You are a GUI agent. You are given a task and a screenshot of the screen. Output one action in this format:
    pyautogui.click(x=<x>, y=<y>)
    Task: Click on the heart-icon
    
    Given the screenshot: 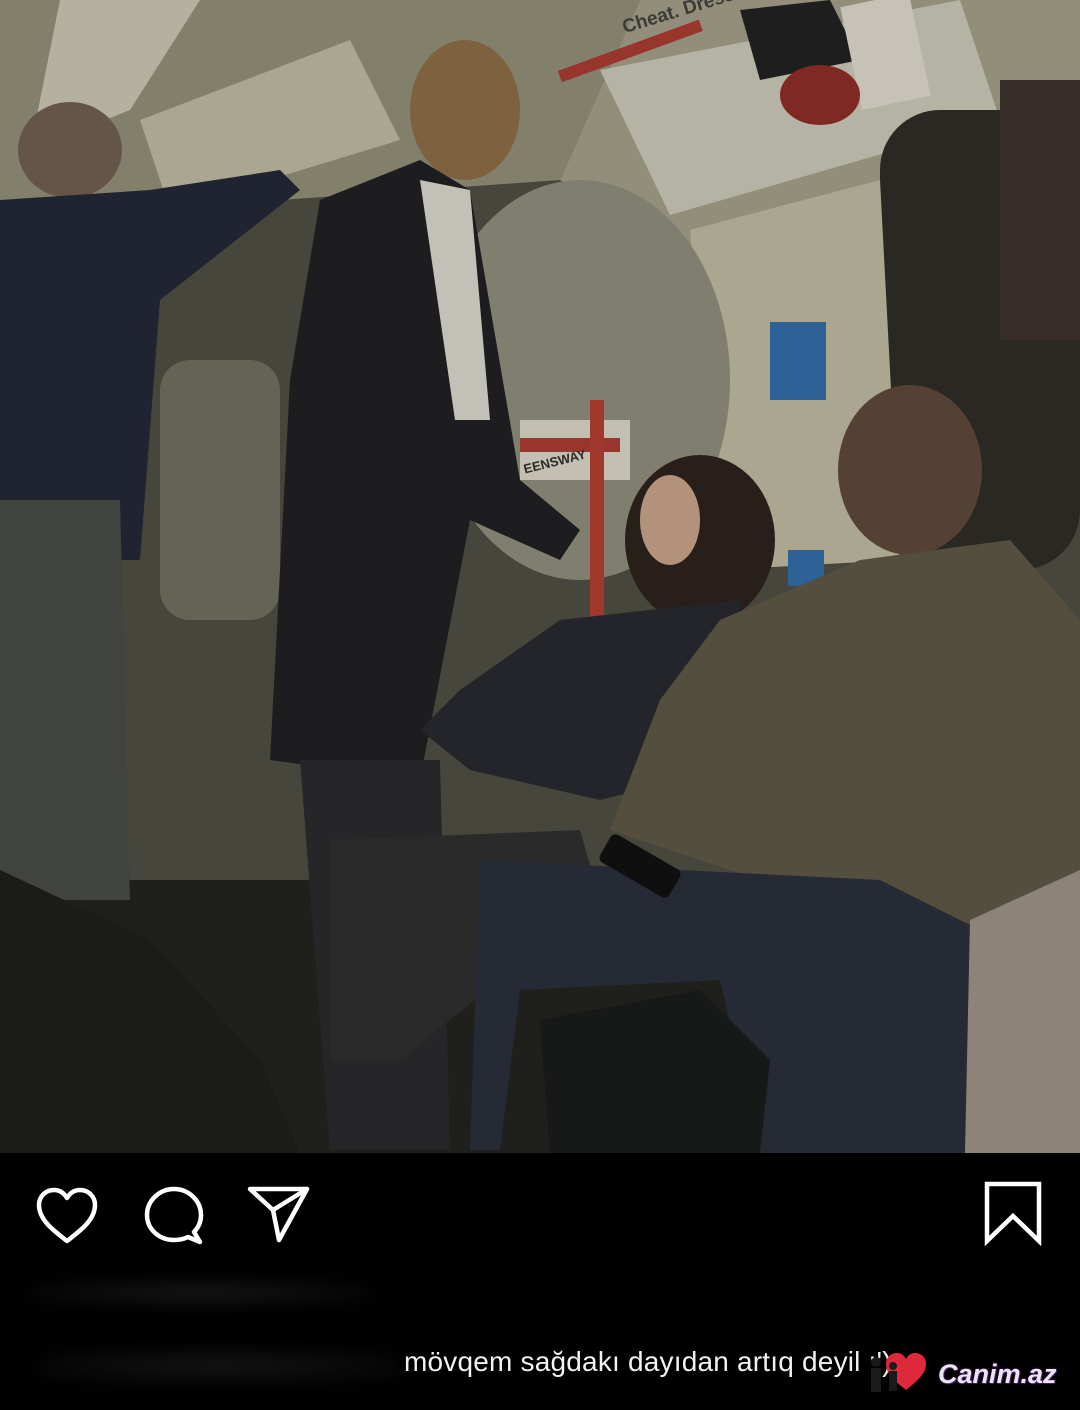 What is the action you would take?
    pyautogui.click(x=67, y=1215)
    